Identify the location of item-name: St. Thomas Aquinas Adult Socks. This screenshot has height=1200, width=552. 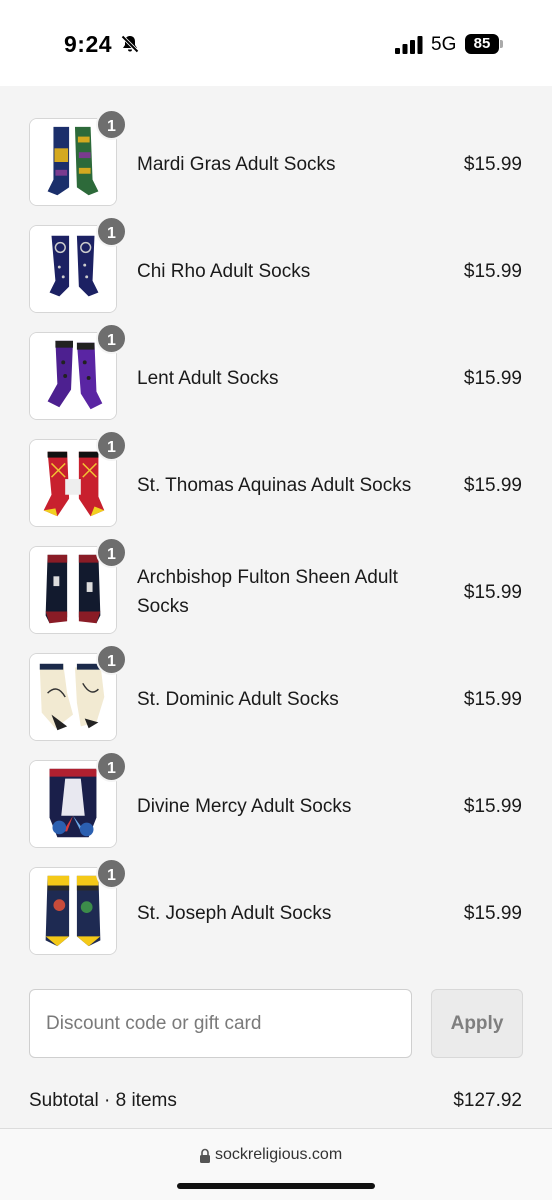
(274, 485).